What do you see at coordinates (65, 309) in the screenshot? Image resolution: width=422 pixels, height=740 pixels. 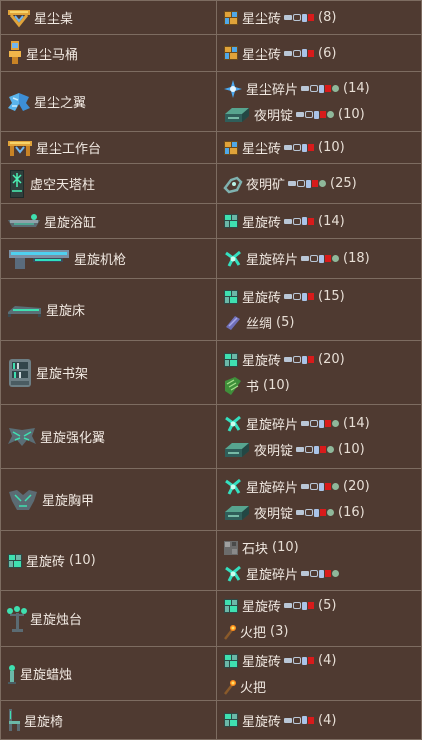 I see `result-item-name: 星旋床` at bounding box center [65, 309].